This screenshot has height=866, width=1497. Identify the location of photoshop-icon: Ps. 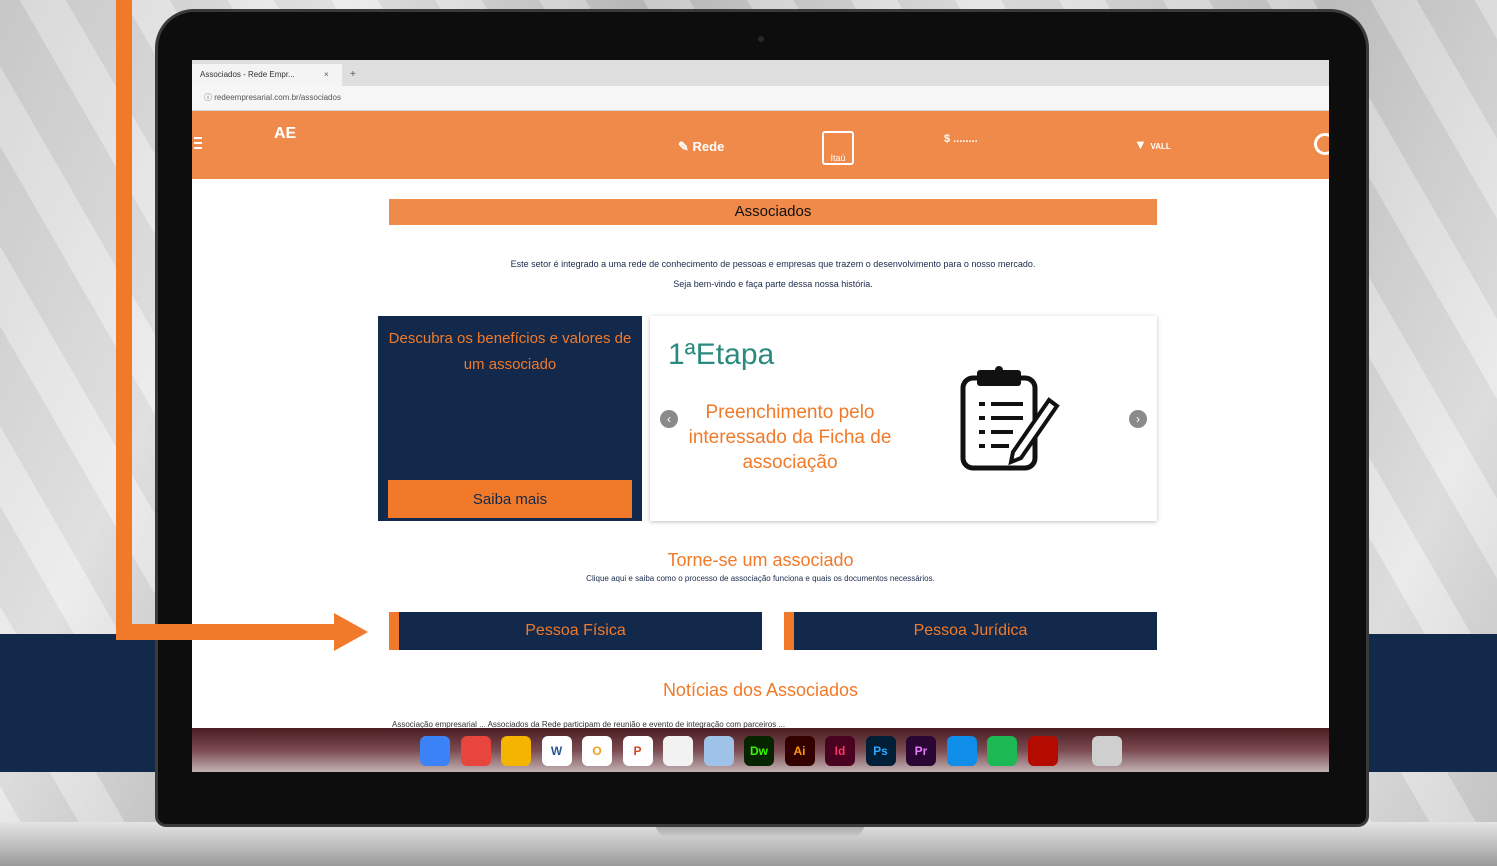
(880, 751).